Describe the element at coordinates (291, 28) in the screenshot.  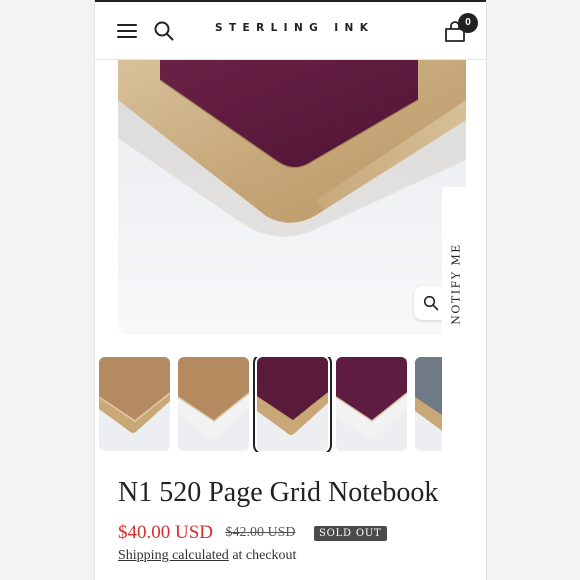
I see `brand-logo: STERLING INK` at that location.